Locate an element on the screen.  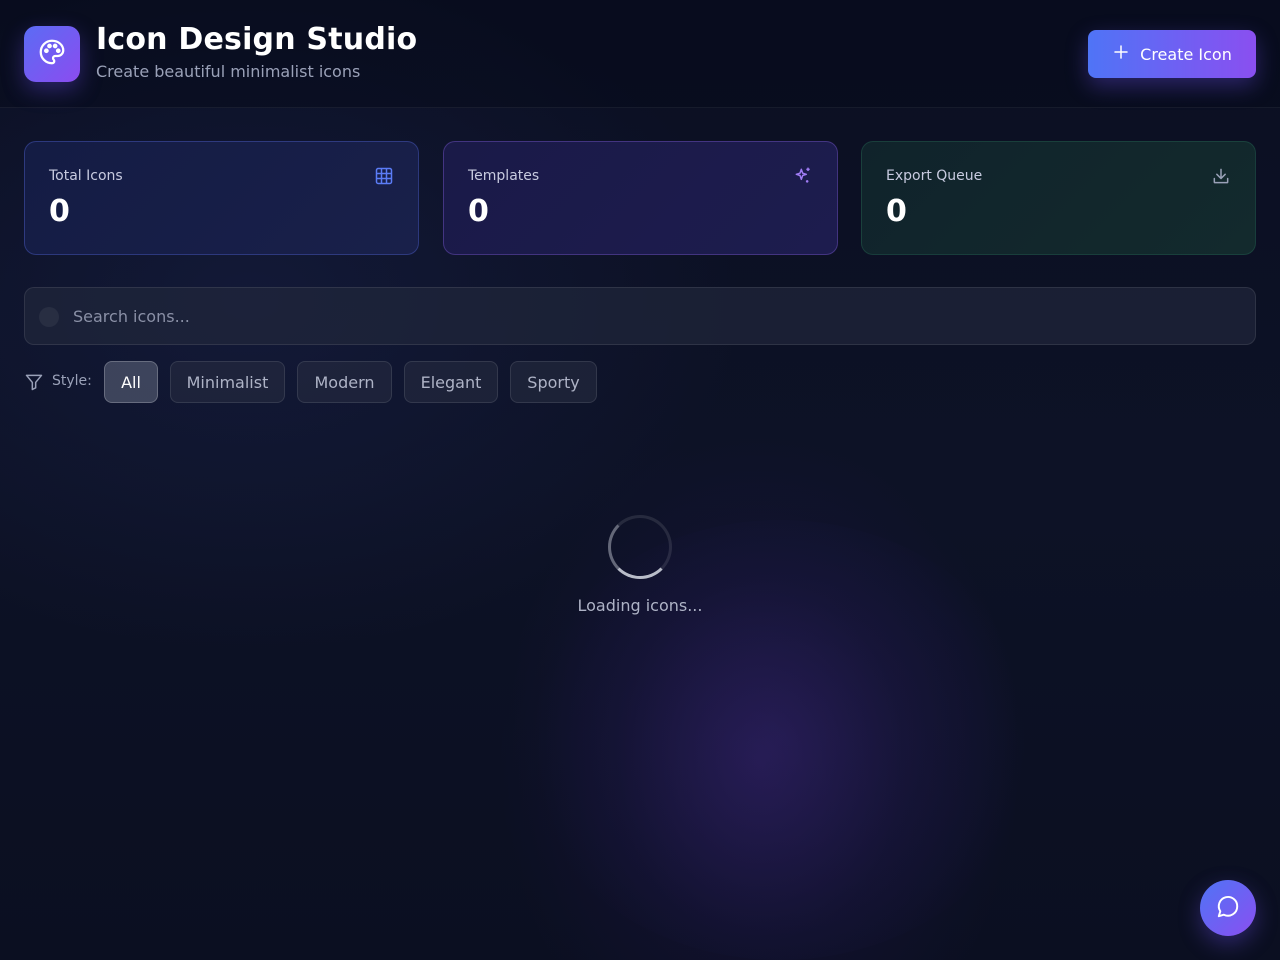
search-icon is located at coordinates (49, 317).